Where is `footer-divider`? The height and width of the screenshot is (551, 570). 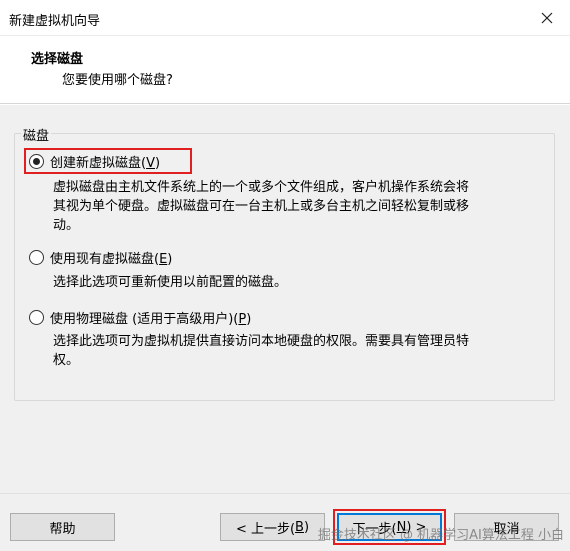 footer-divider is located at coordinates (285, 493).